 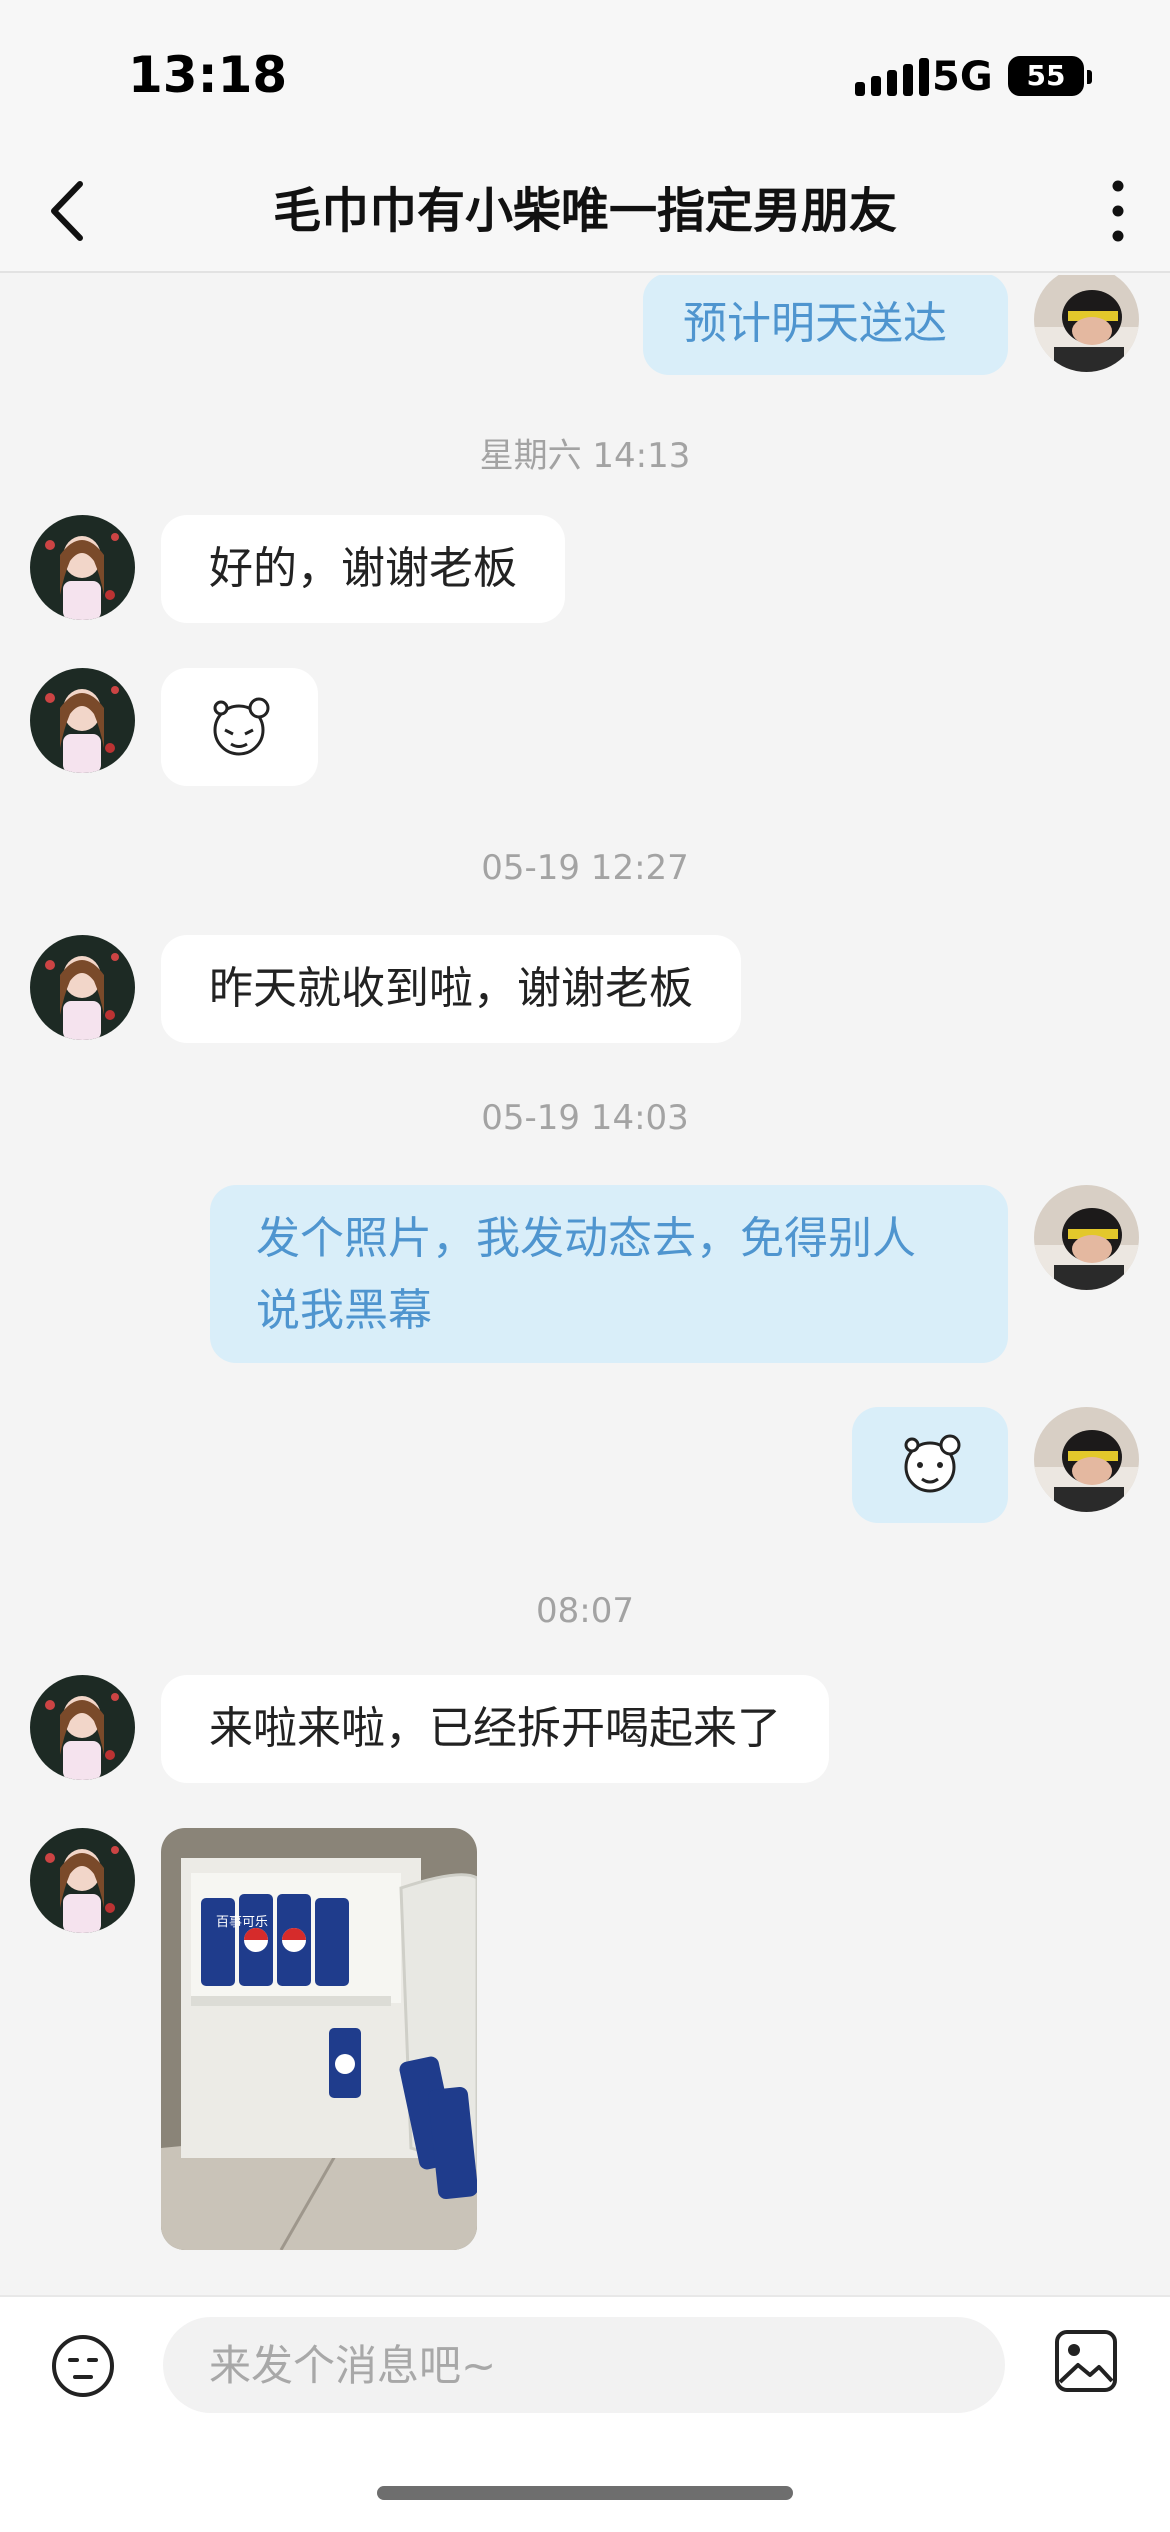 I want to click on timestamp: 05-19 14:03, so click(x=585, y=1118).